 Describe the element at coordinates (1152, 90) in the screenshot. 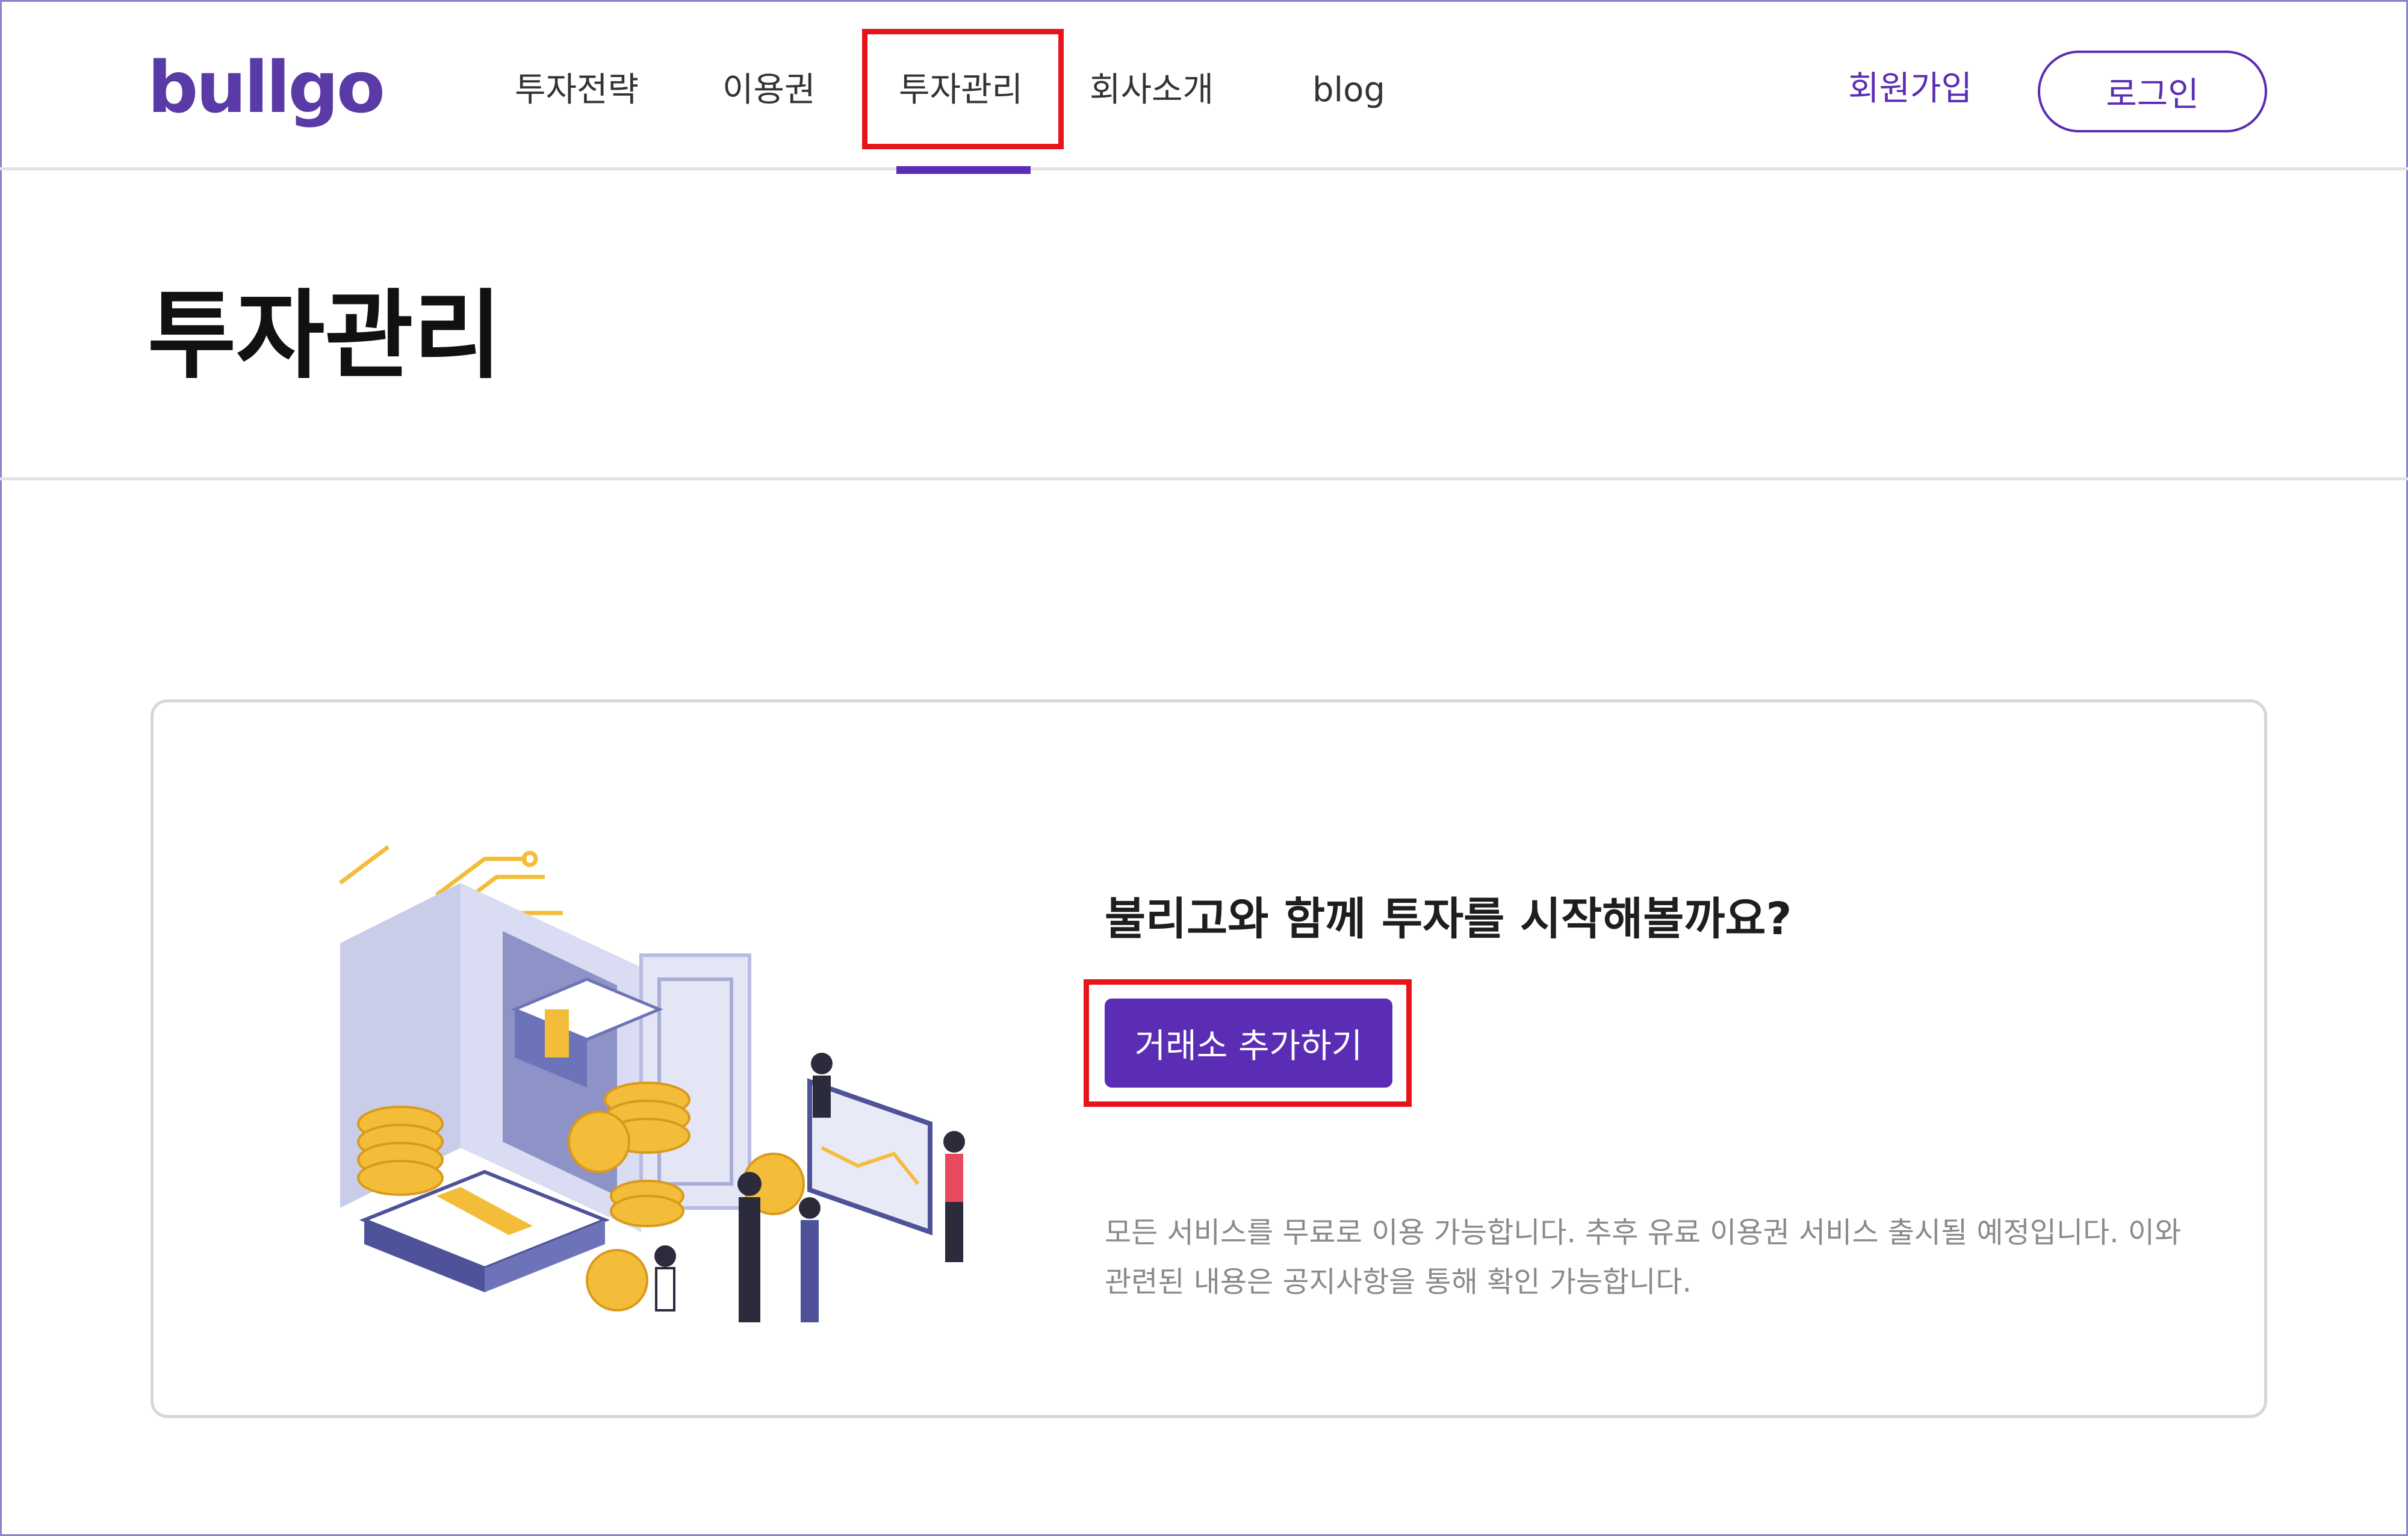

I see `nav-item-company: 회사소개` at that location.